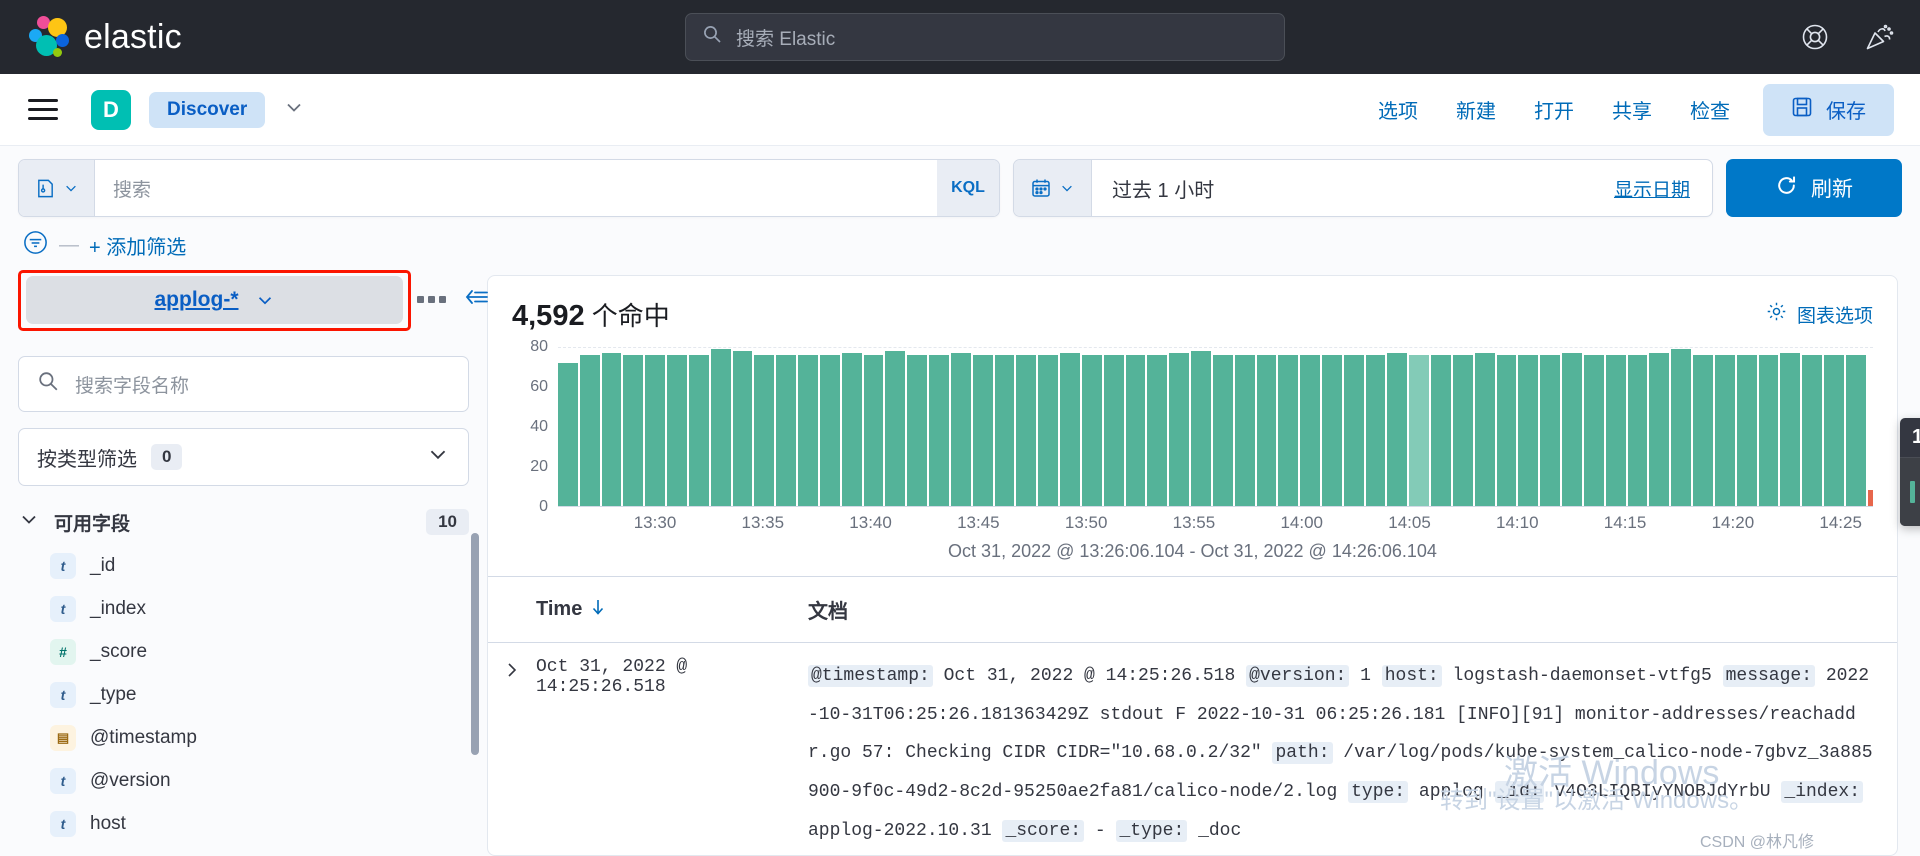  Describe the element at coordinates (431, 299) in the screenshot. I see `field-list-options-icon` at that location.